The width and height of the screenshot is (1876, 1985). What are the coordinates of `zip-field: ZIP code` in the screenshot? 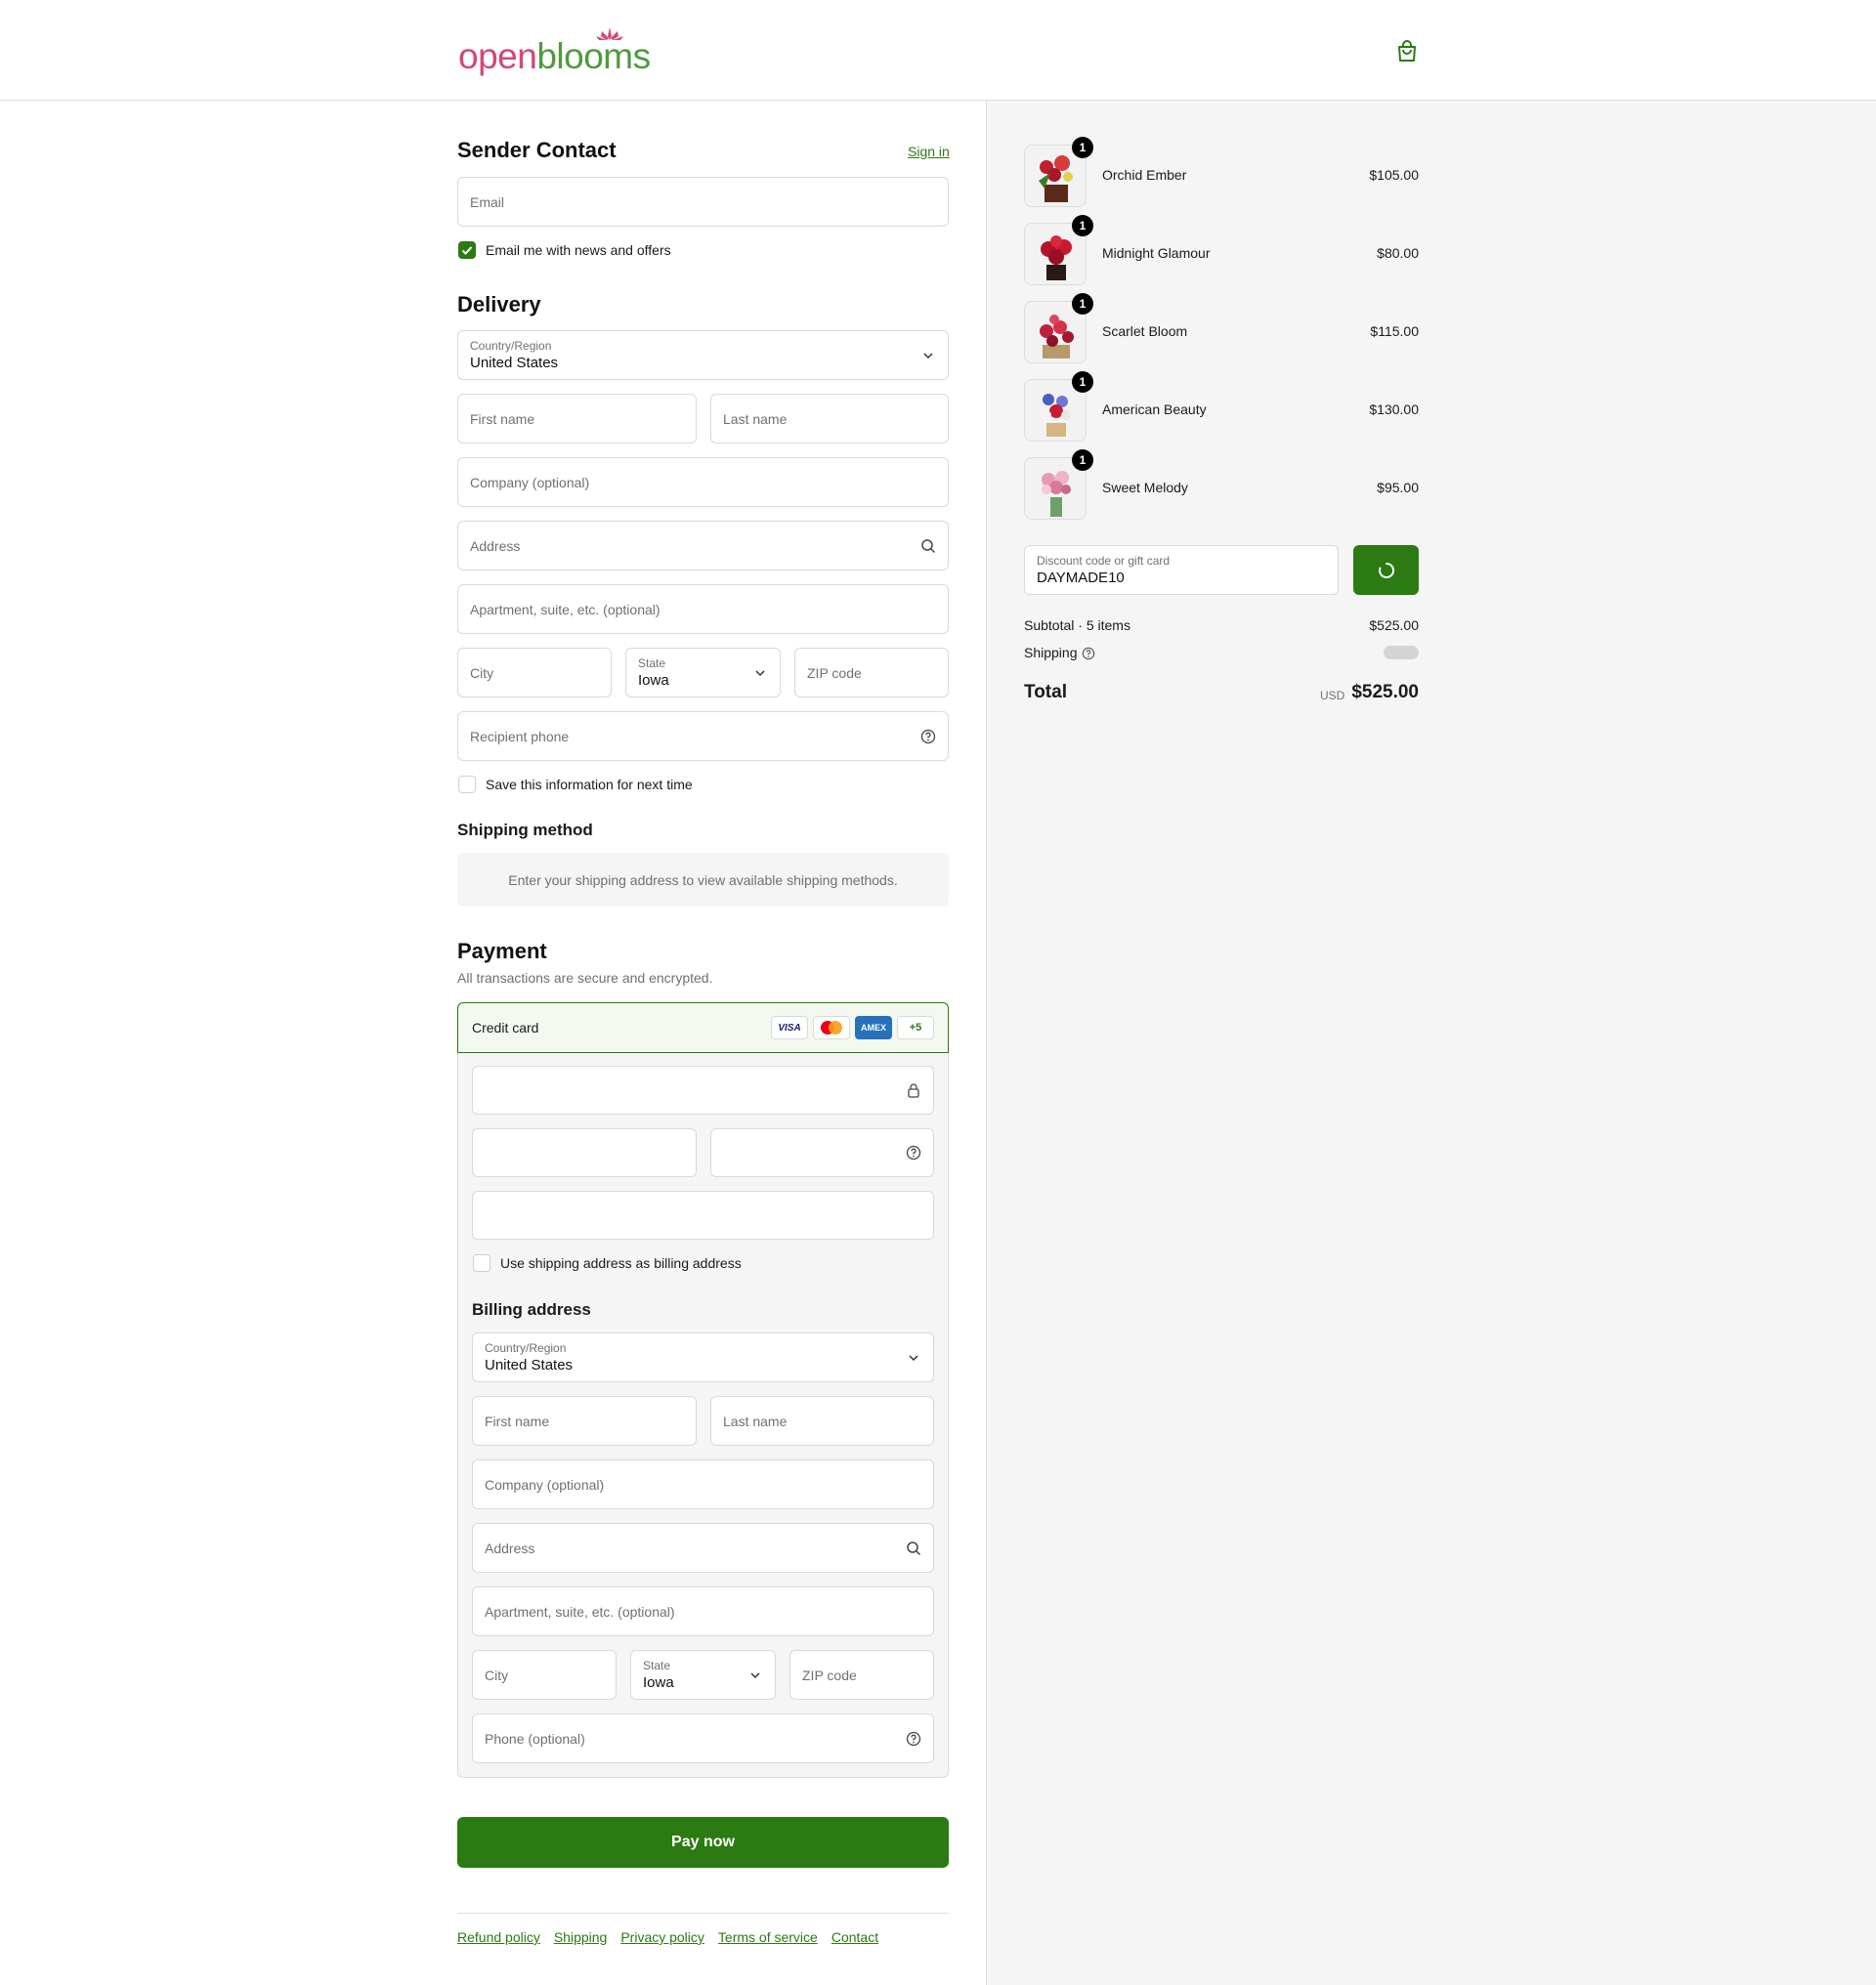 It's located at (871, 672).